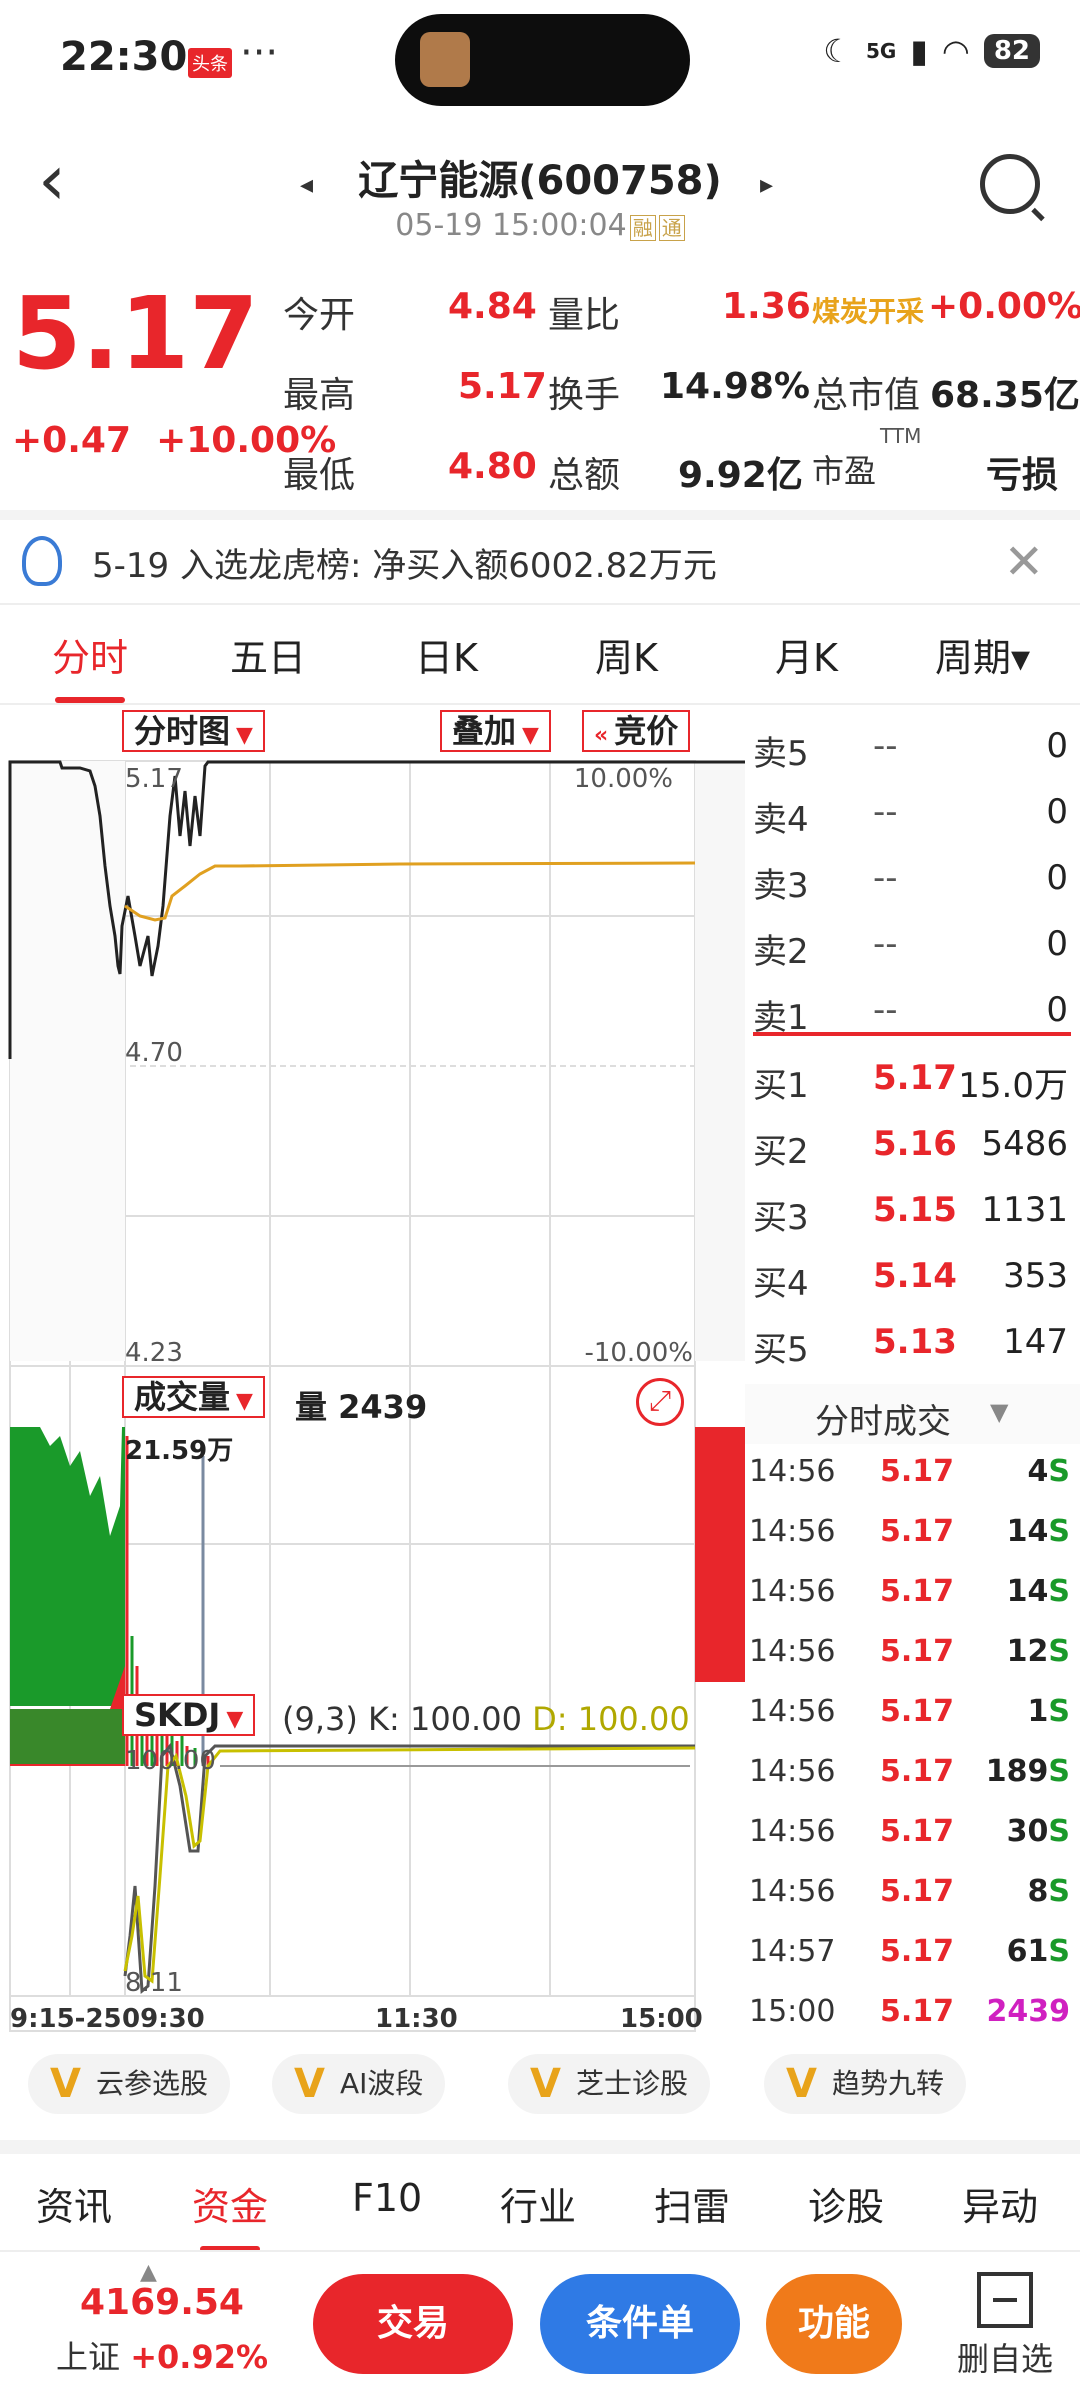 Image resolution: width=1080 pixels, height=2400 pixels. Describe the element at coordinates (646, 731) in the screenshot. I see `auction-label: 竞价` at that location.